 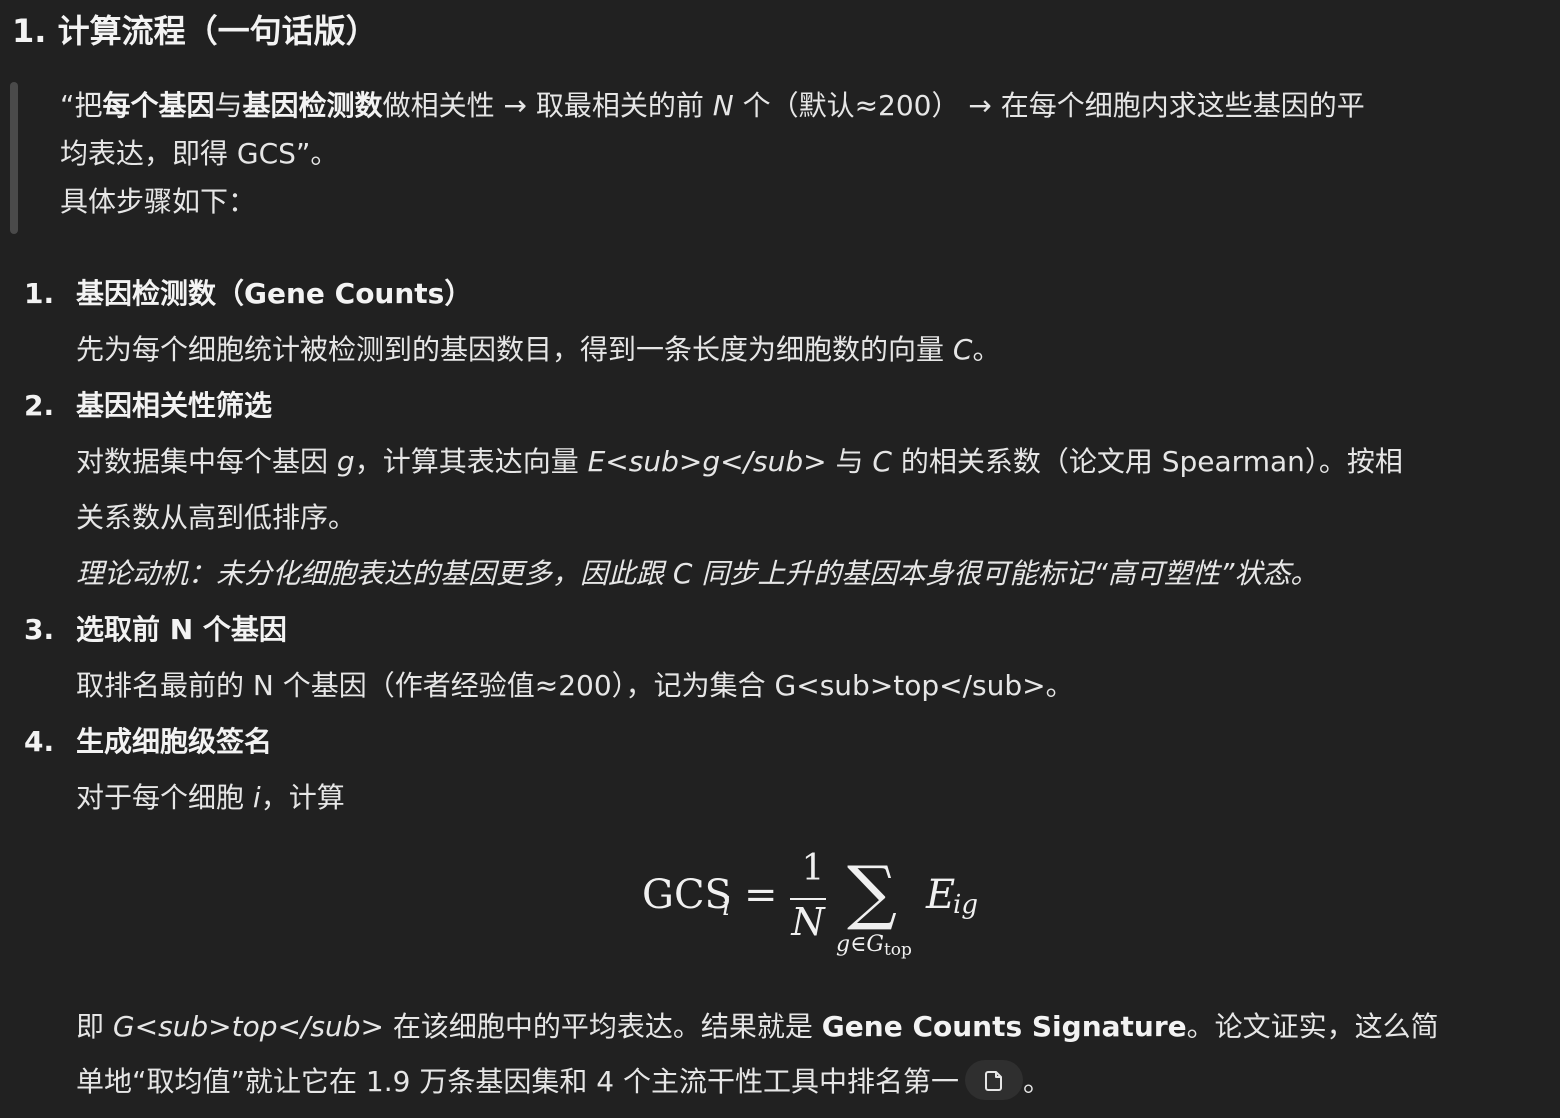 What do you see at coordinates (228, 105) in the screenshot?
I see `quote-text-part: 与` at bounding box center [228, 105].